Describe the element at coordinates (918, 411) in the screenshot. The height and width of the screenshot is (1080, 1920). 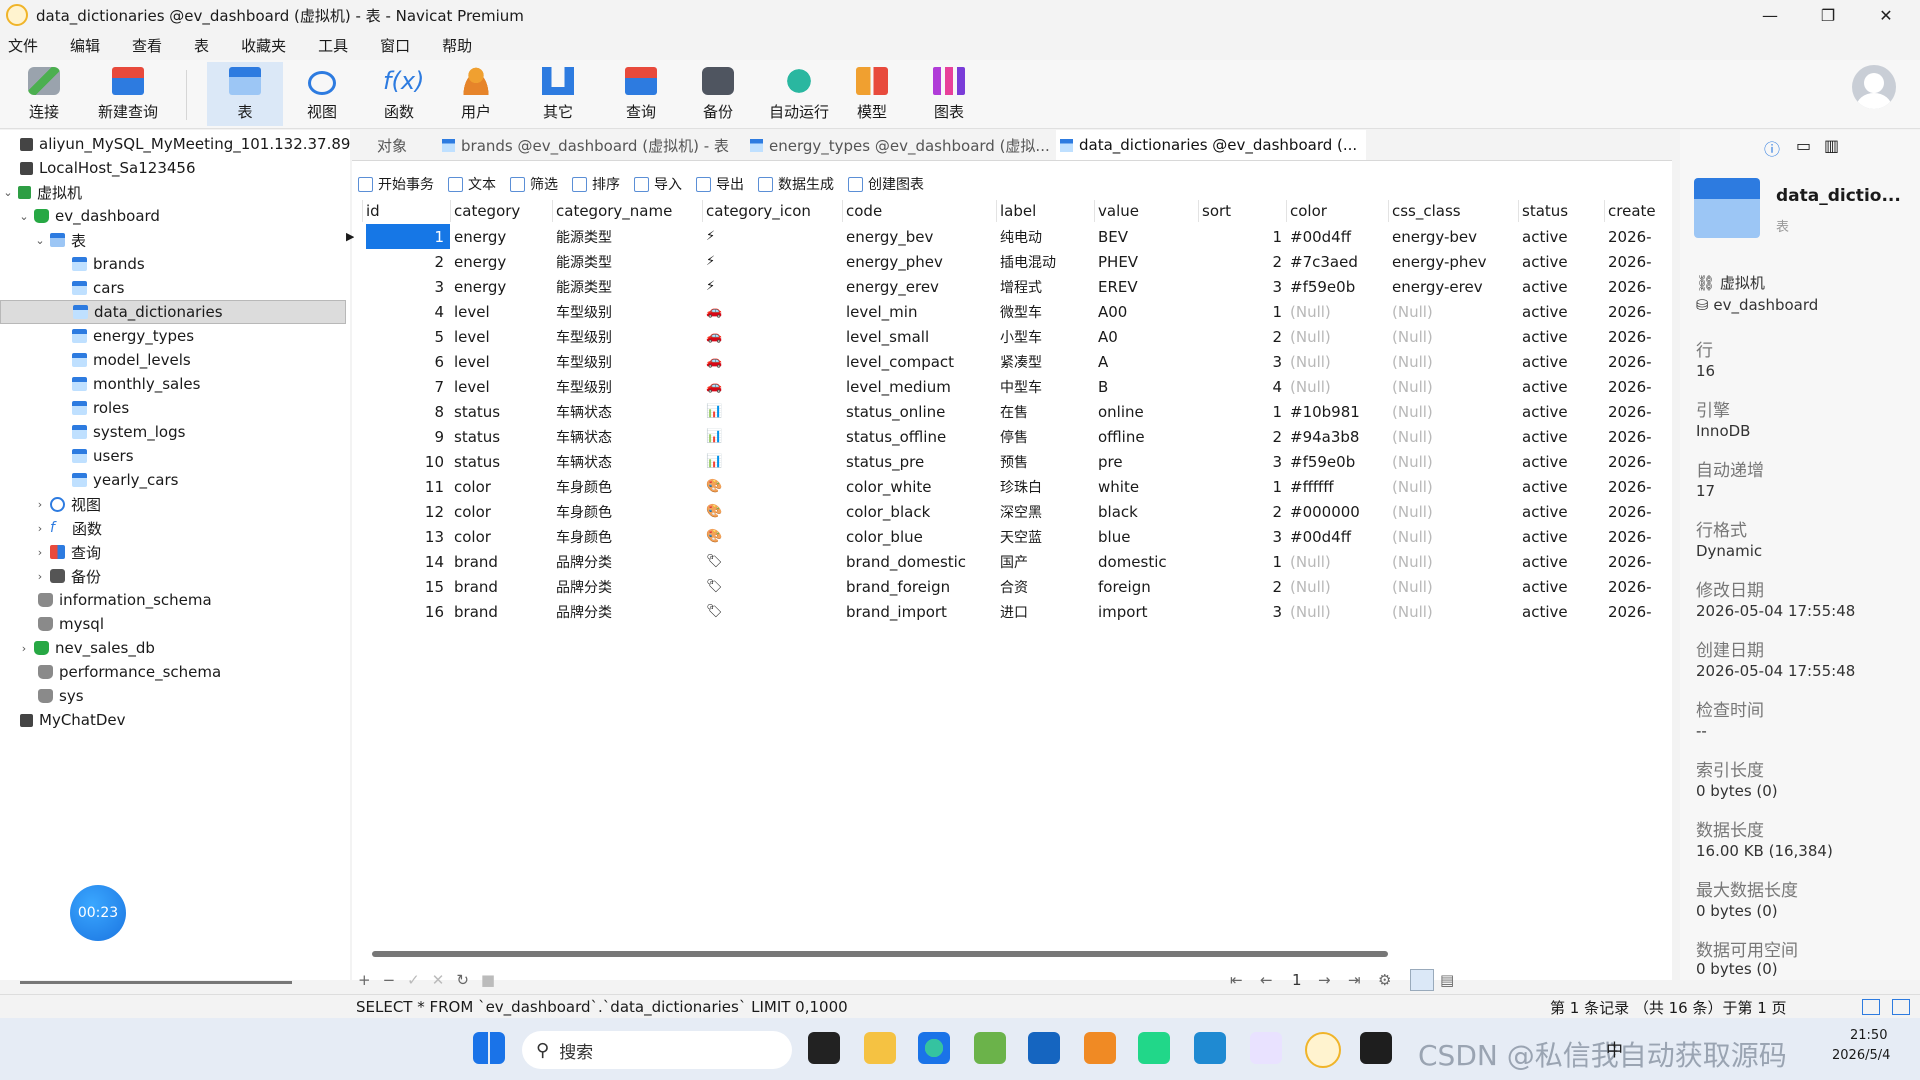
I see `cell-code: status_online` at that location.